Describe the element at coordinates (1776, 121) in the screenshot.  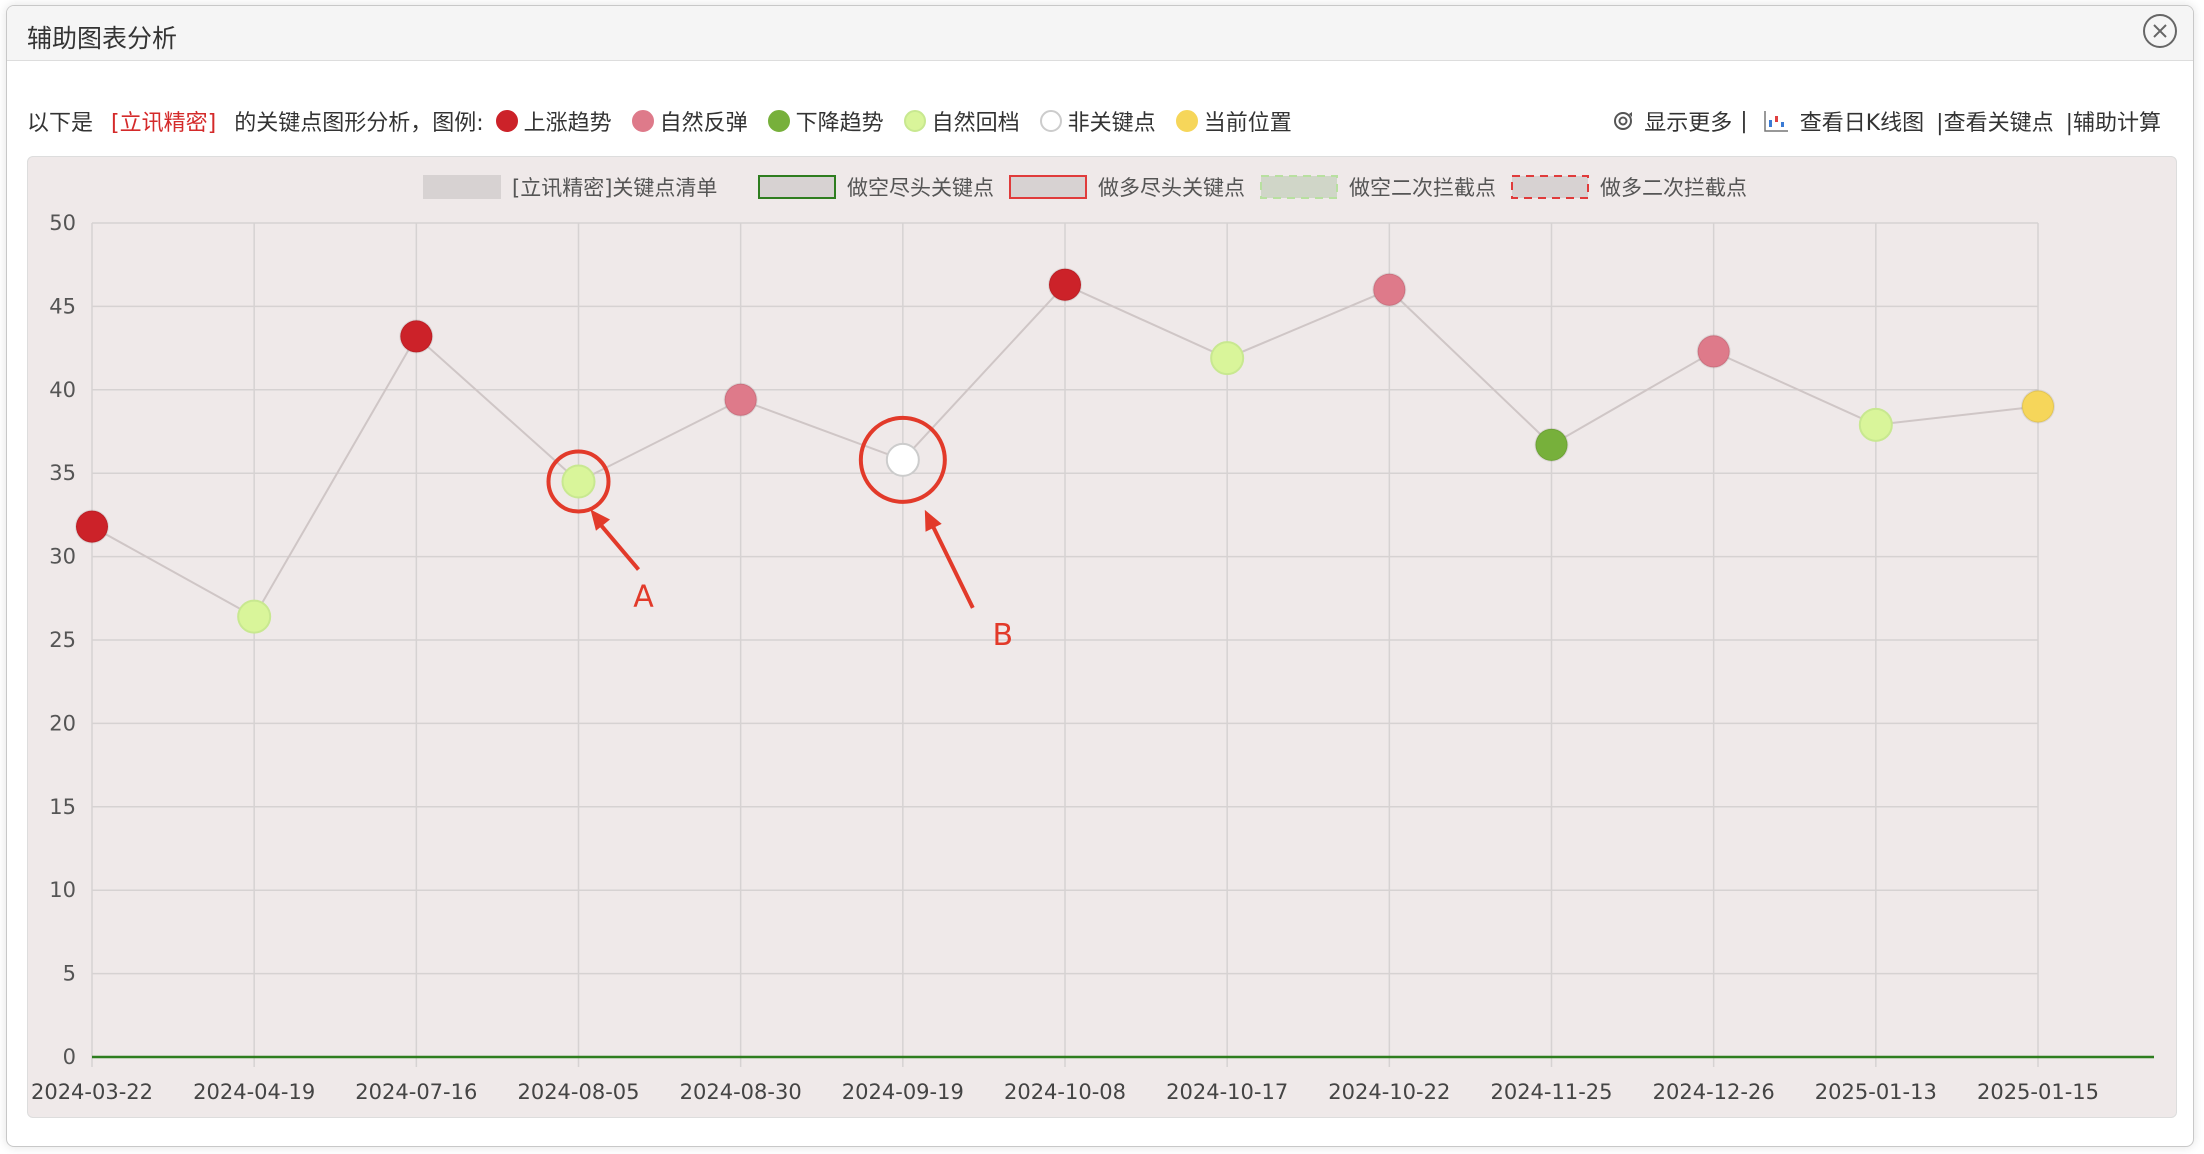
I see `candlestick-chart-icon` at that location.